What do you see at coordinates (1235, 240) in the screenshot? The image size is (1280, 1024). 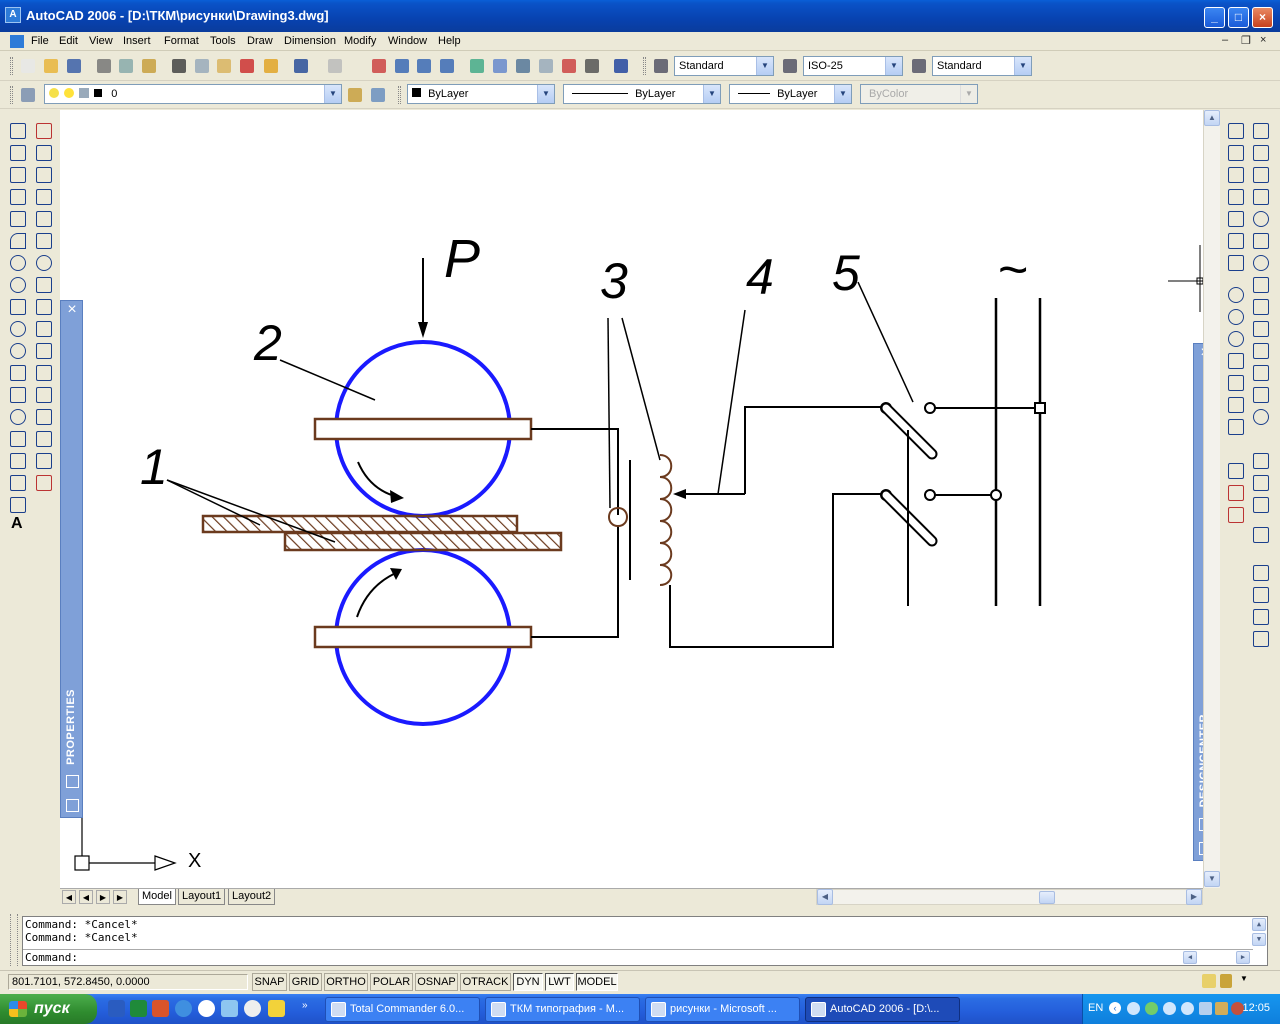 I see `snap-extension-icon` at bounding box center [1235, 240].